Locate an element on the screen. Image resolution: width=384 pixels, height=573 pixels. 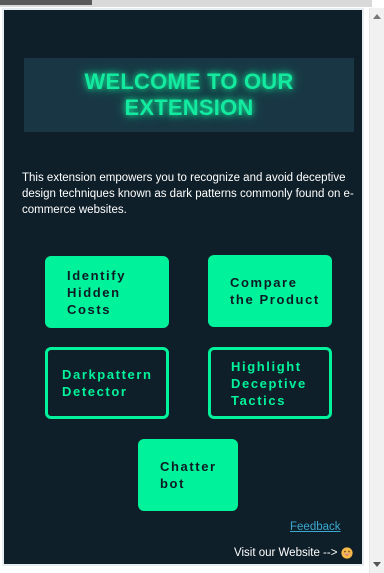
chatter-bot-button: Chatter bot is located at coordinates (188, 475).